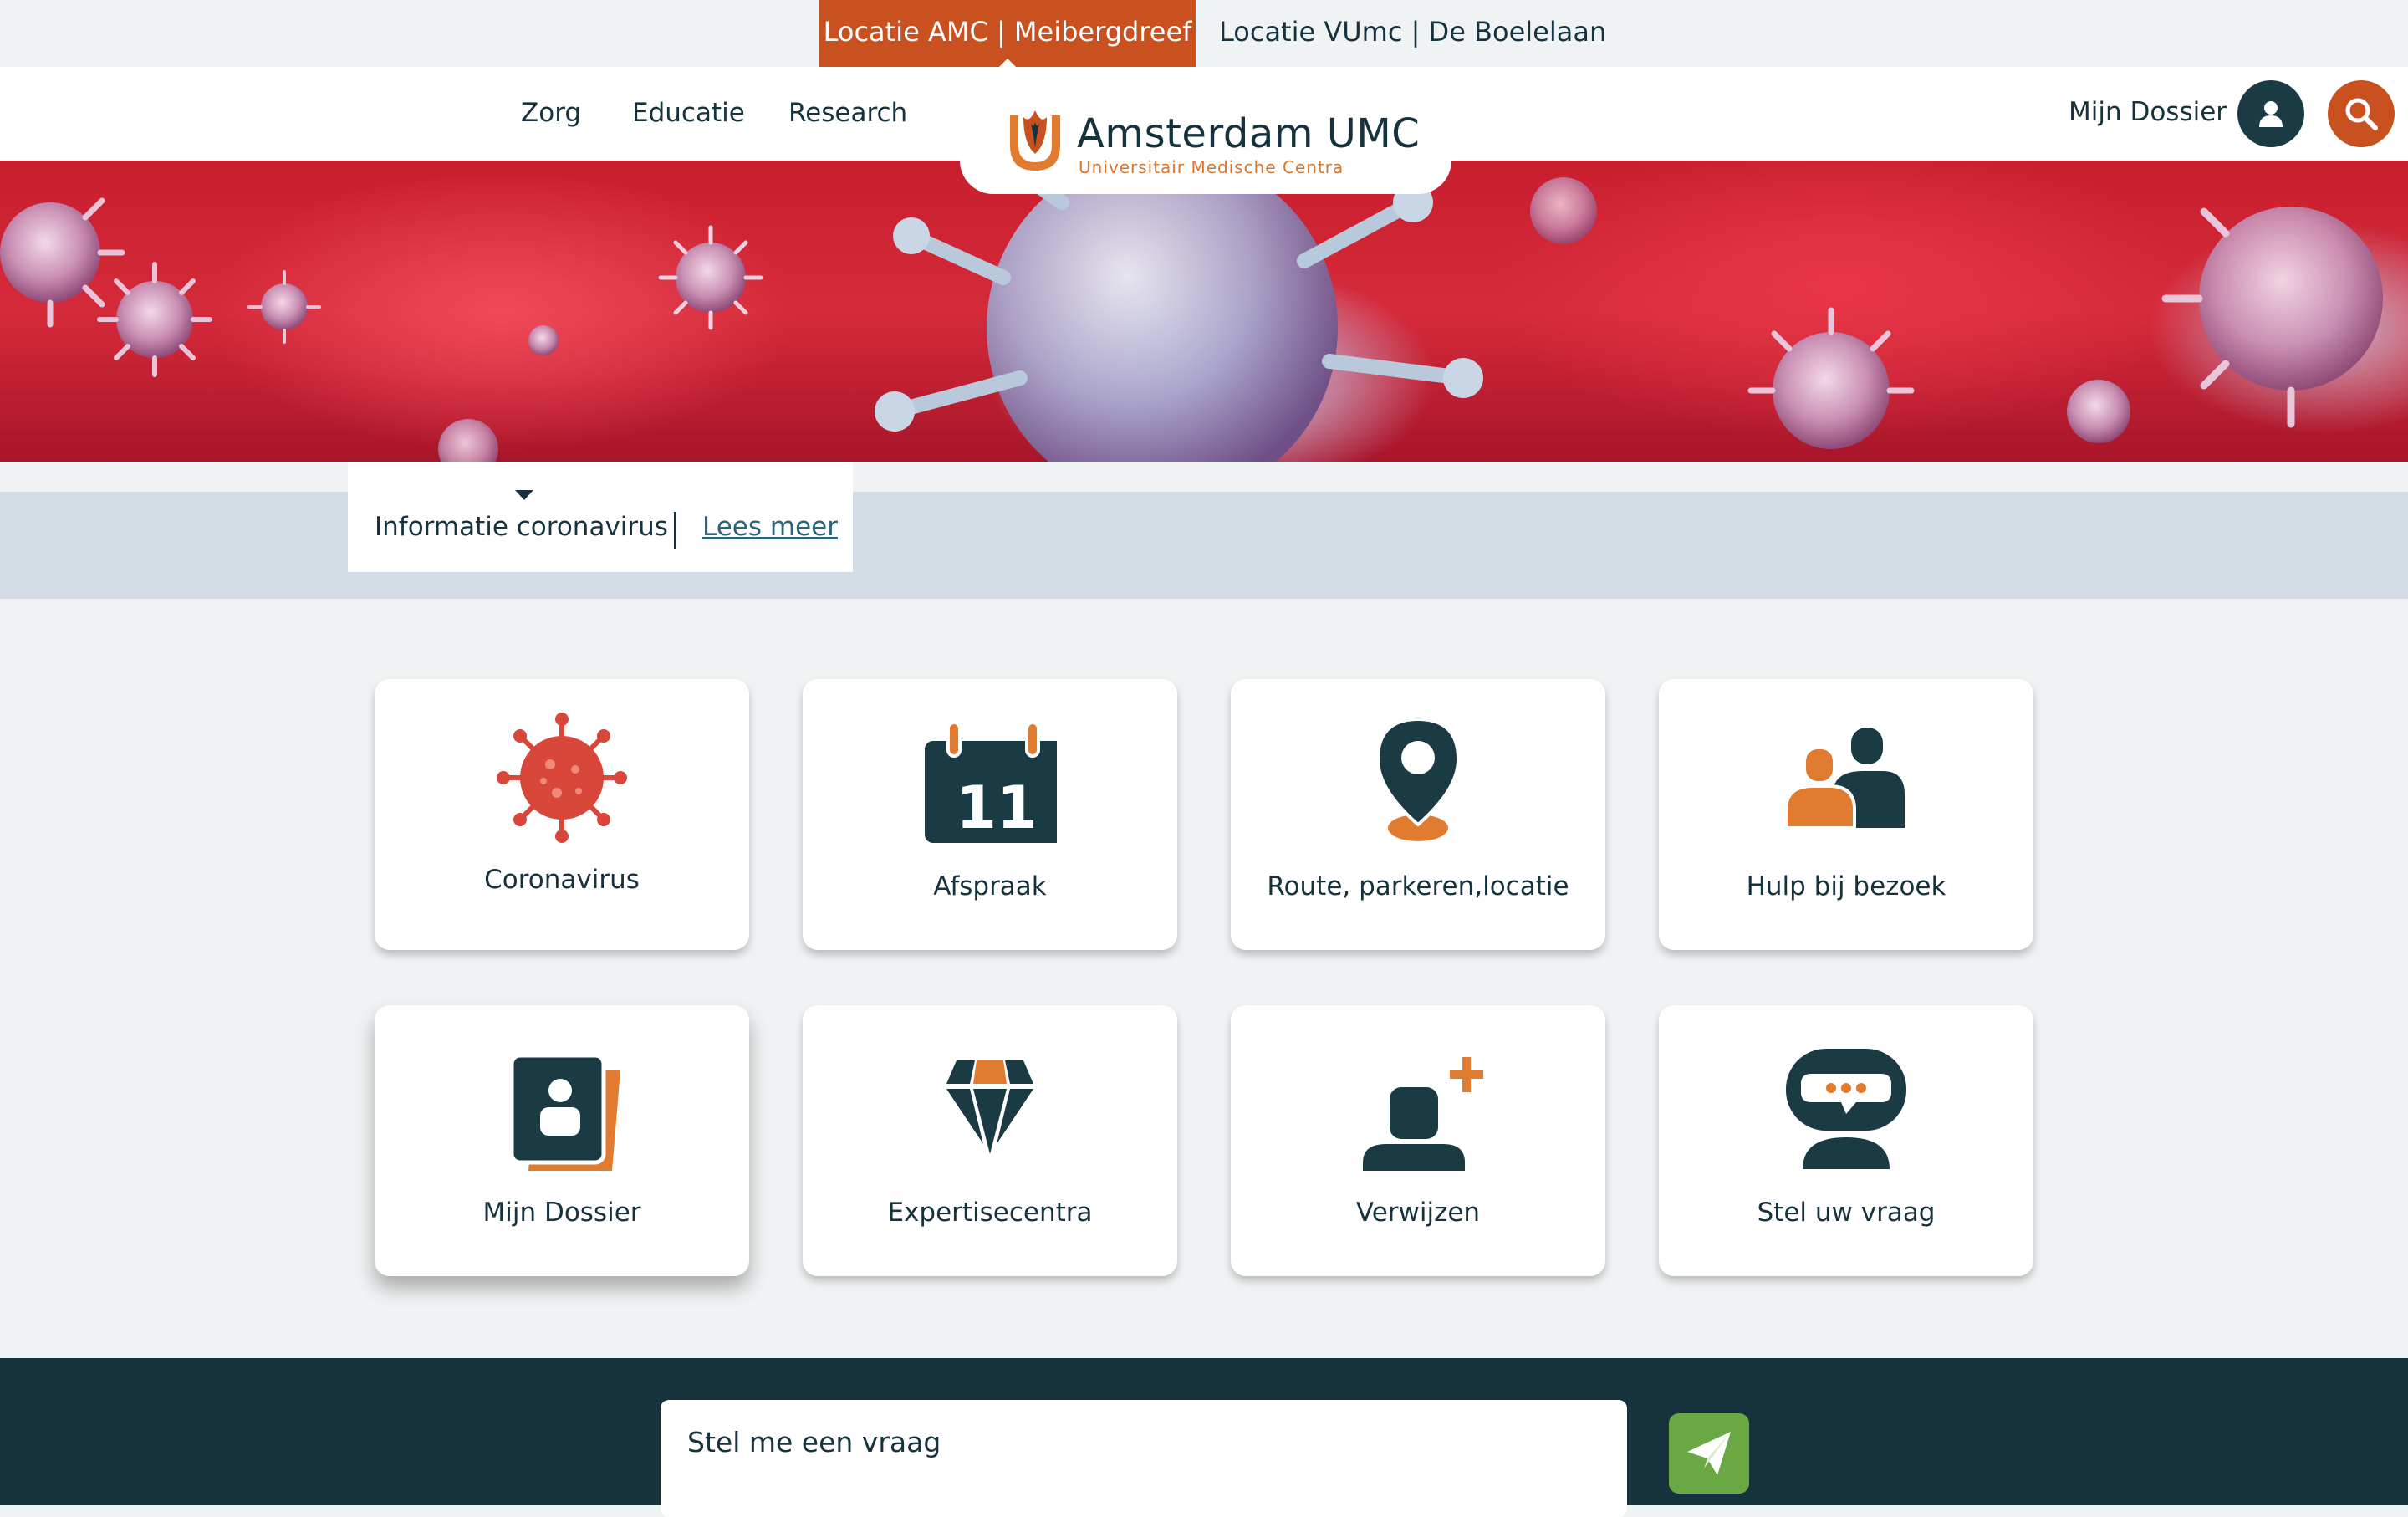 Image resolution: width=2408 pixels, height=1517 pixels. I want to click on tile-hulp-bij-bezoek: Hulp bij bezoek, so click(1846, 814).